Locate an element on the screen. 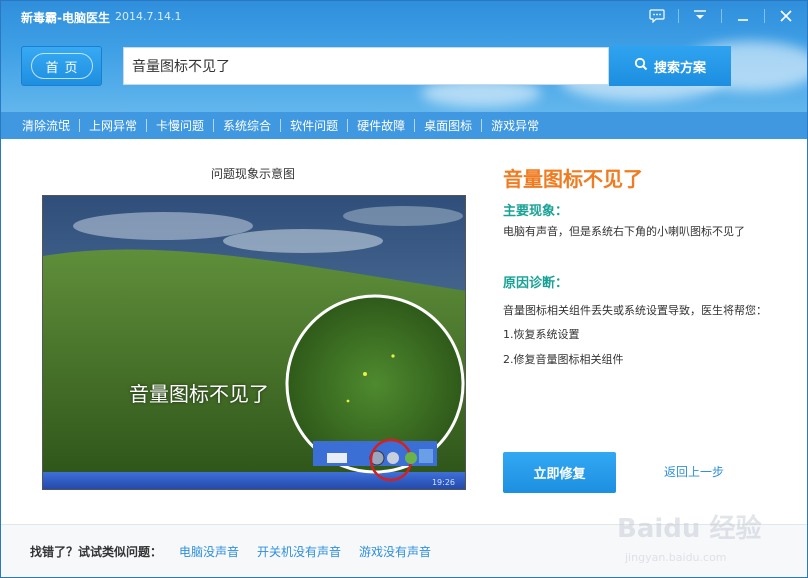 The height and width of the screenshot is (578, 808). similar-issue-link: 开关机没有声音 is located at coordinates (299, 551).